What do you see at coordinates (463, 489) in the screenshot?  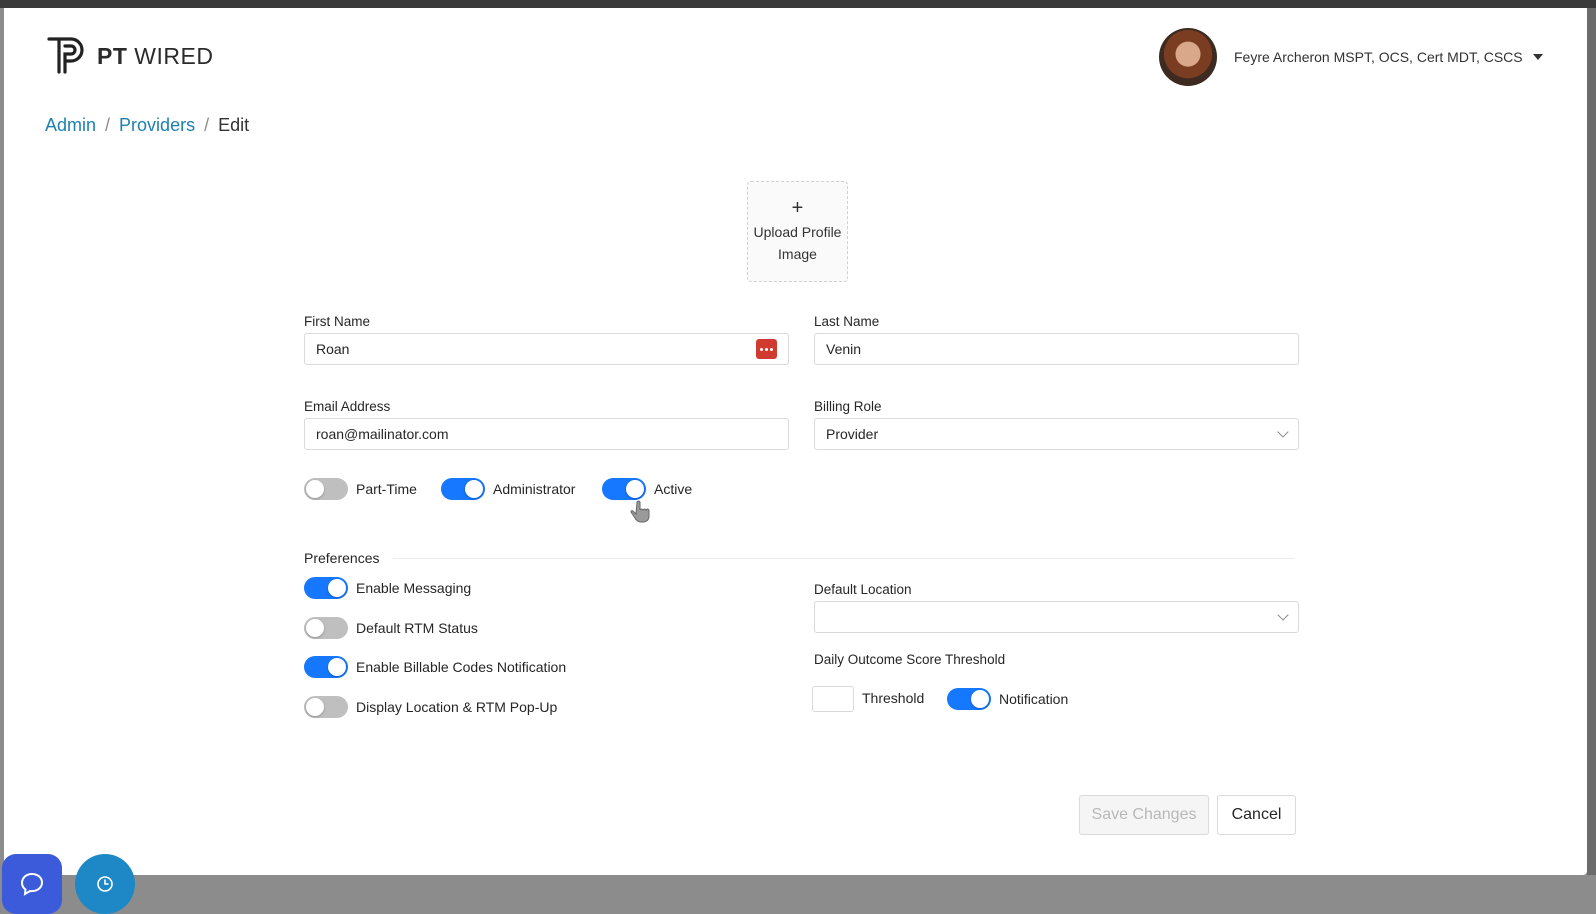 I see `administrator-switch` at bounding box center [463, 489].